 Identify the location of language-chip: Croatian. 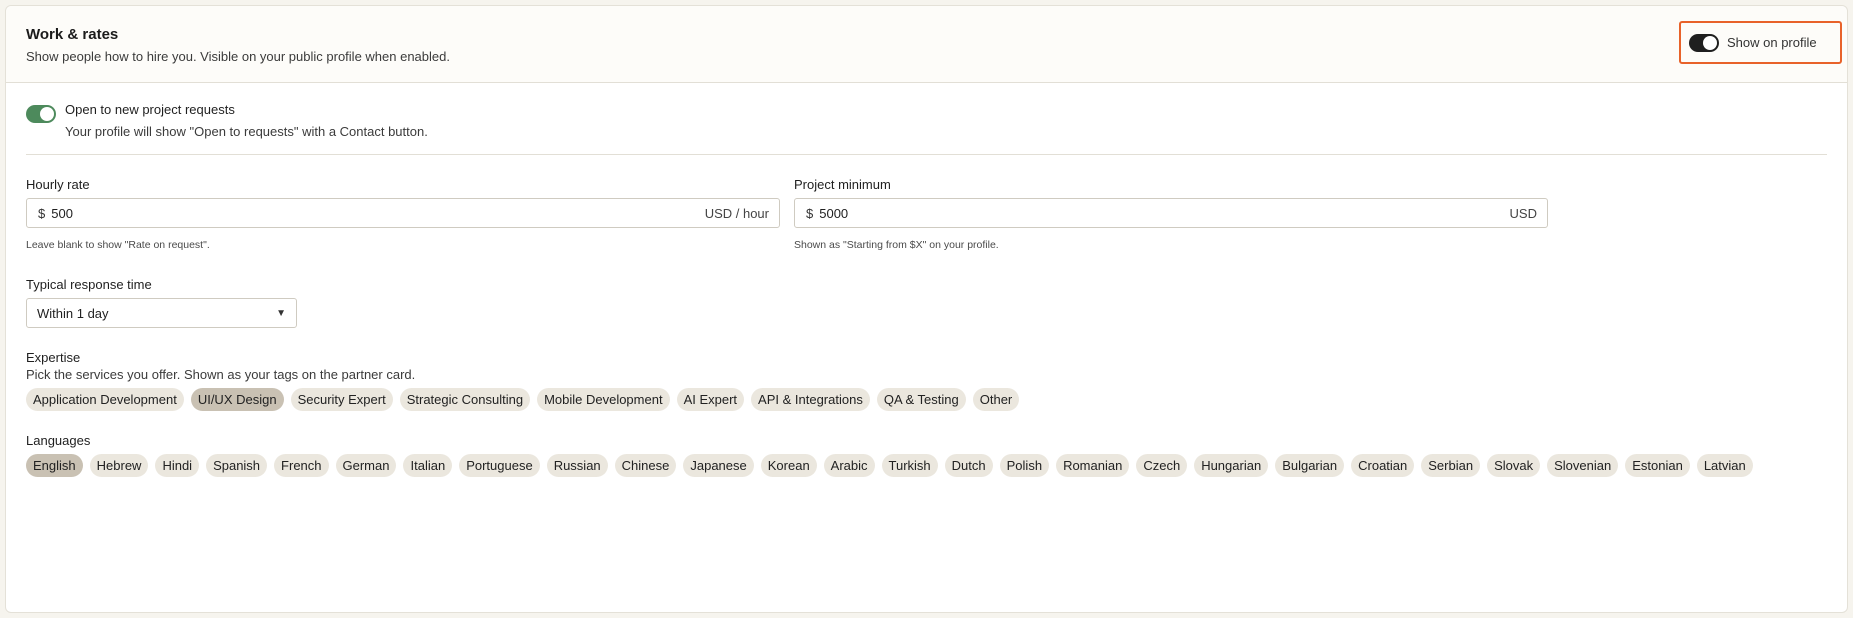
(1383, 465).